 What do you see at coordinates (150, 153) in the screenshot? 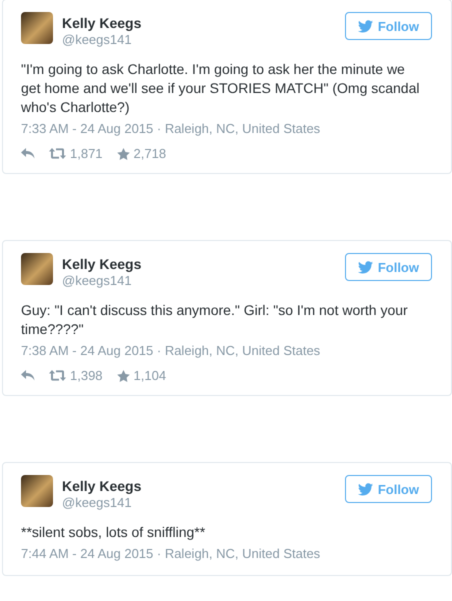
I see `favorite-count: 2,718` at bounding box center [150, 153].